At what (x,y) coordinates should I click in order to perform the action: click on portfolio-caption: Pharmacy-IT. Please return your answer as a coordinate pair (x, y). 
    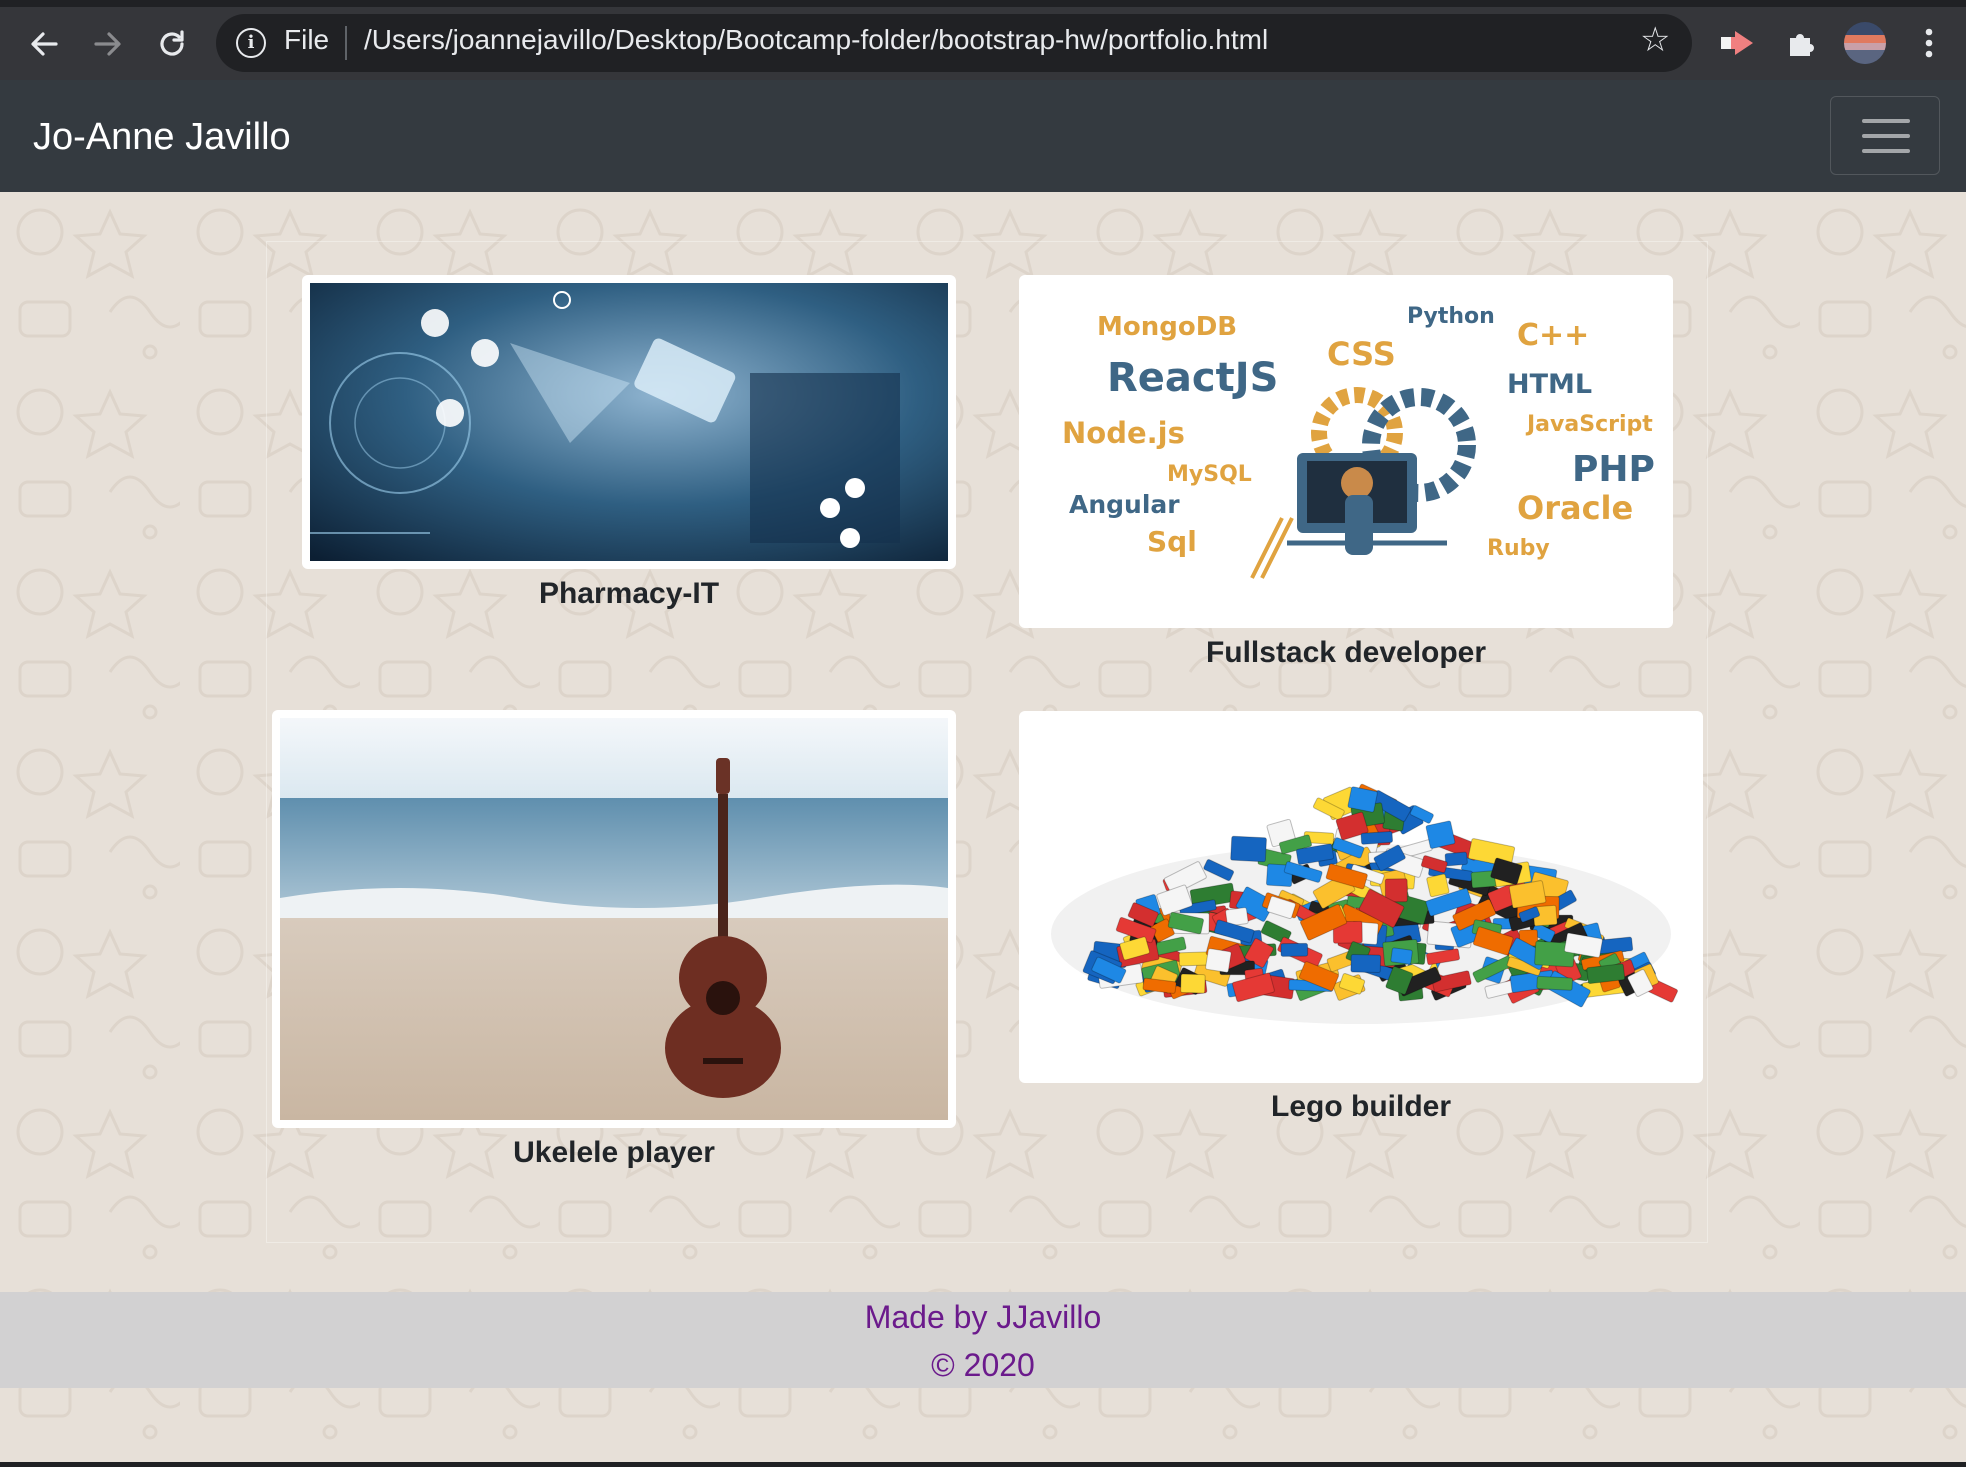
    Looking at the image, I should click on (629, 593).